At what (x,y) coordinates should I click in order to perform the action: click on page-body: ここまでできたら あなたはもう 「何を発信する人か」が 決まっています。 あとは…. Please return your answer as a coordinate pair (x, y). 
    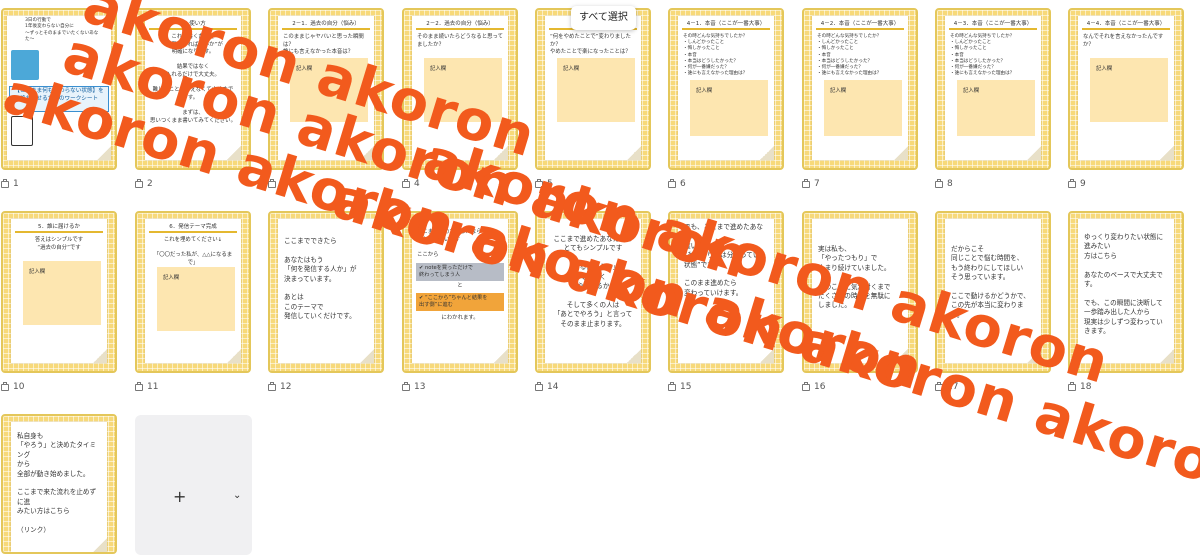
    Looking at the image, I should click on (320, 279).